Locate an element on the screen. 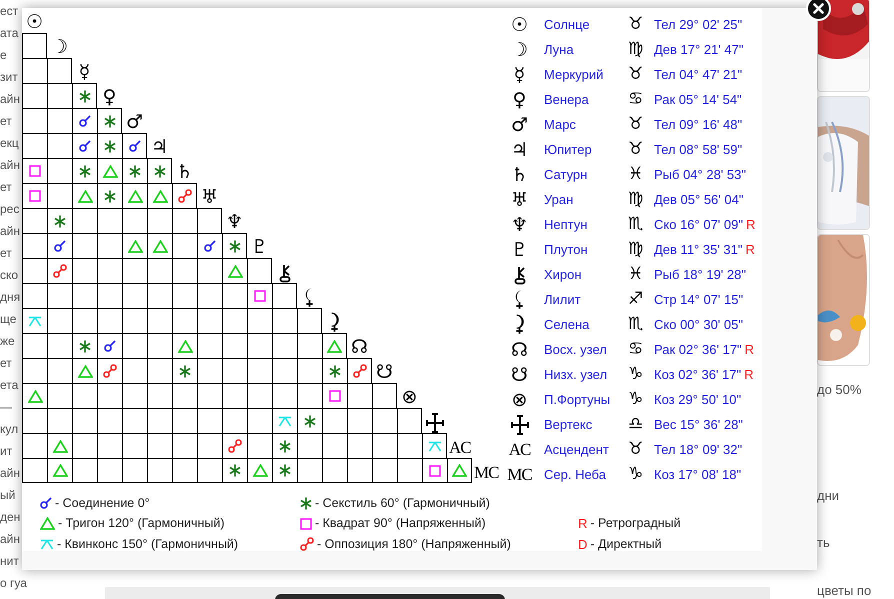  conjunction-icon is located at coordinates (85, 121).